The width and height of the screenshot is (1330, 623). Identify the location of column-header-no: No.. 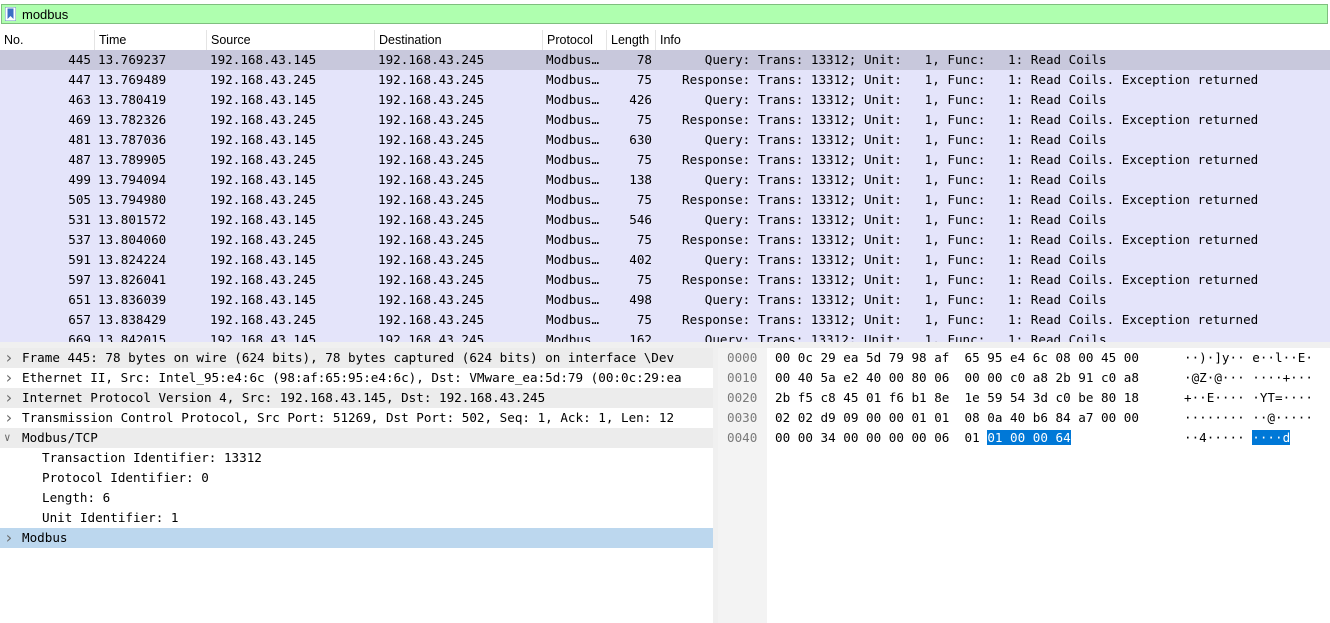
(47, 40).